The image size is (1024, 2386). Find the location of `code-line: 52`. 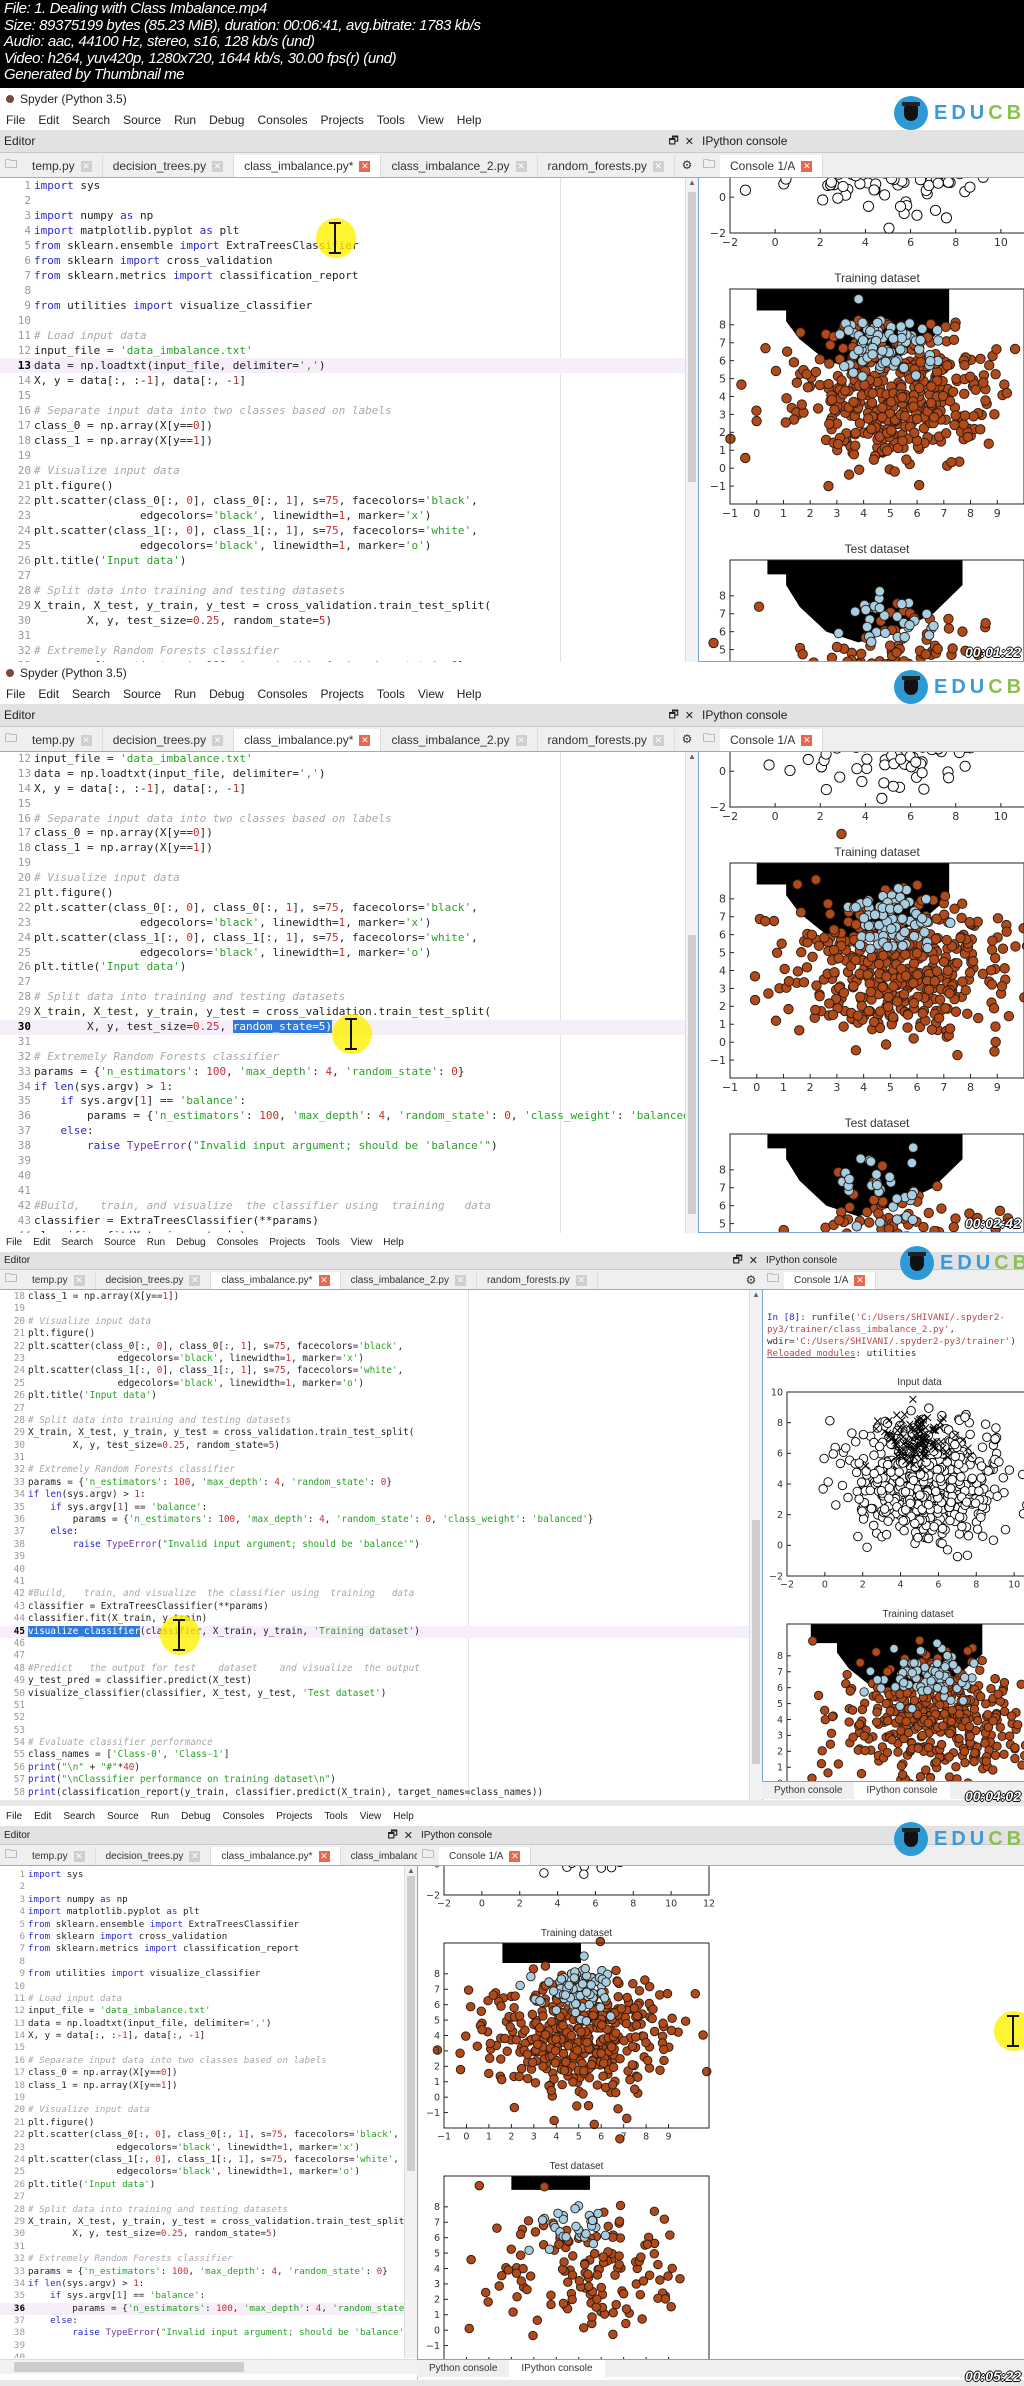

code-line: 52 is located at coordinates (375, 1718).